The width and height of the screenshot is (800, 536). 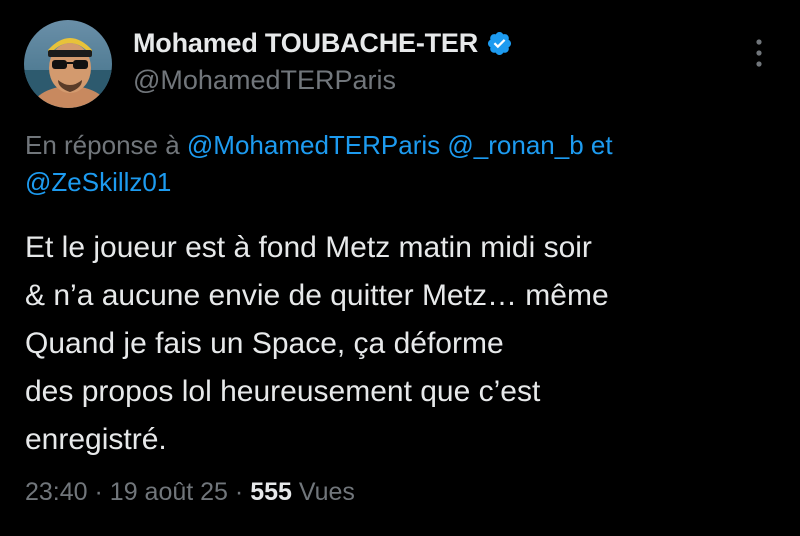 I want to click on tweet-date: 19 août 25, so click(x=169, y=492).